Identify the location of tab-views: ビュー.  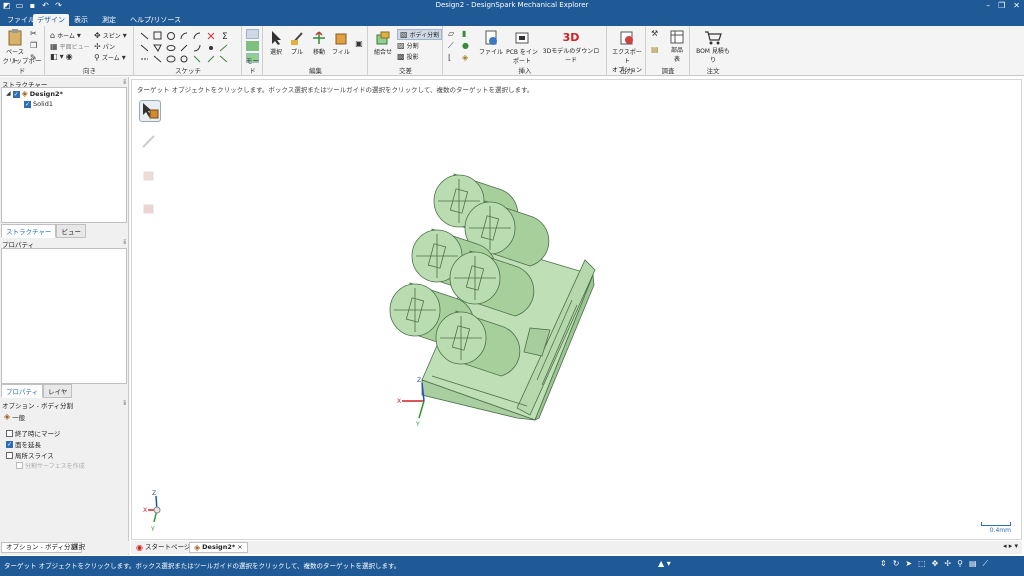
(71, 231).